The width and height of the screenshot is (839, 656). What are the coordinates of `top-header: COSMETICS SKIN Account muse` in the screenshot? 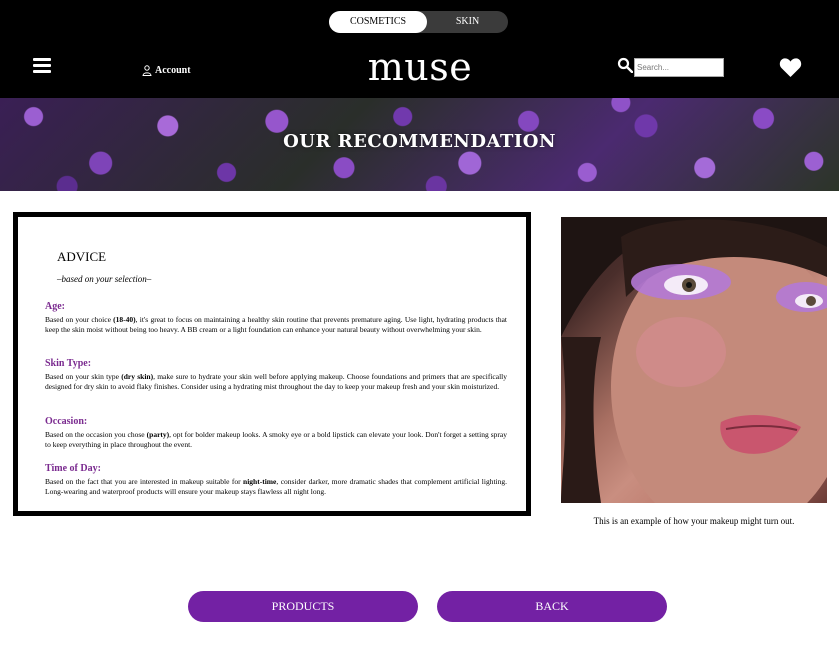 It's located at (419, 49).